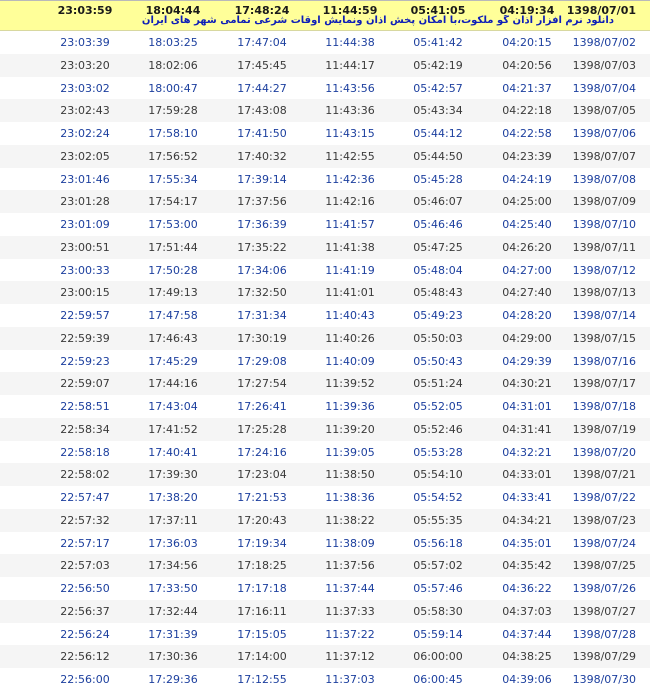  What do you see at coordinates (173, 111) in the screenshot?
I see `time-cell: 17:59:28` at bounding box center [173, 111].